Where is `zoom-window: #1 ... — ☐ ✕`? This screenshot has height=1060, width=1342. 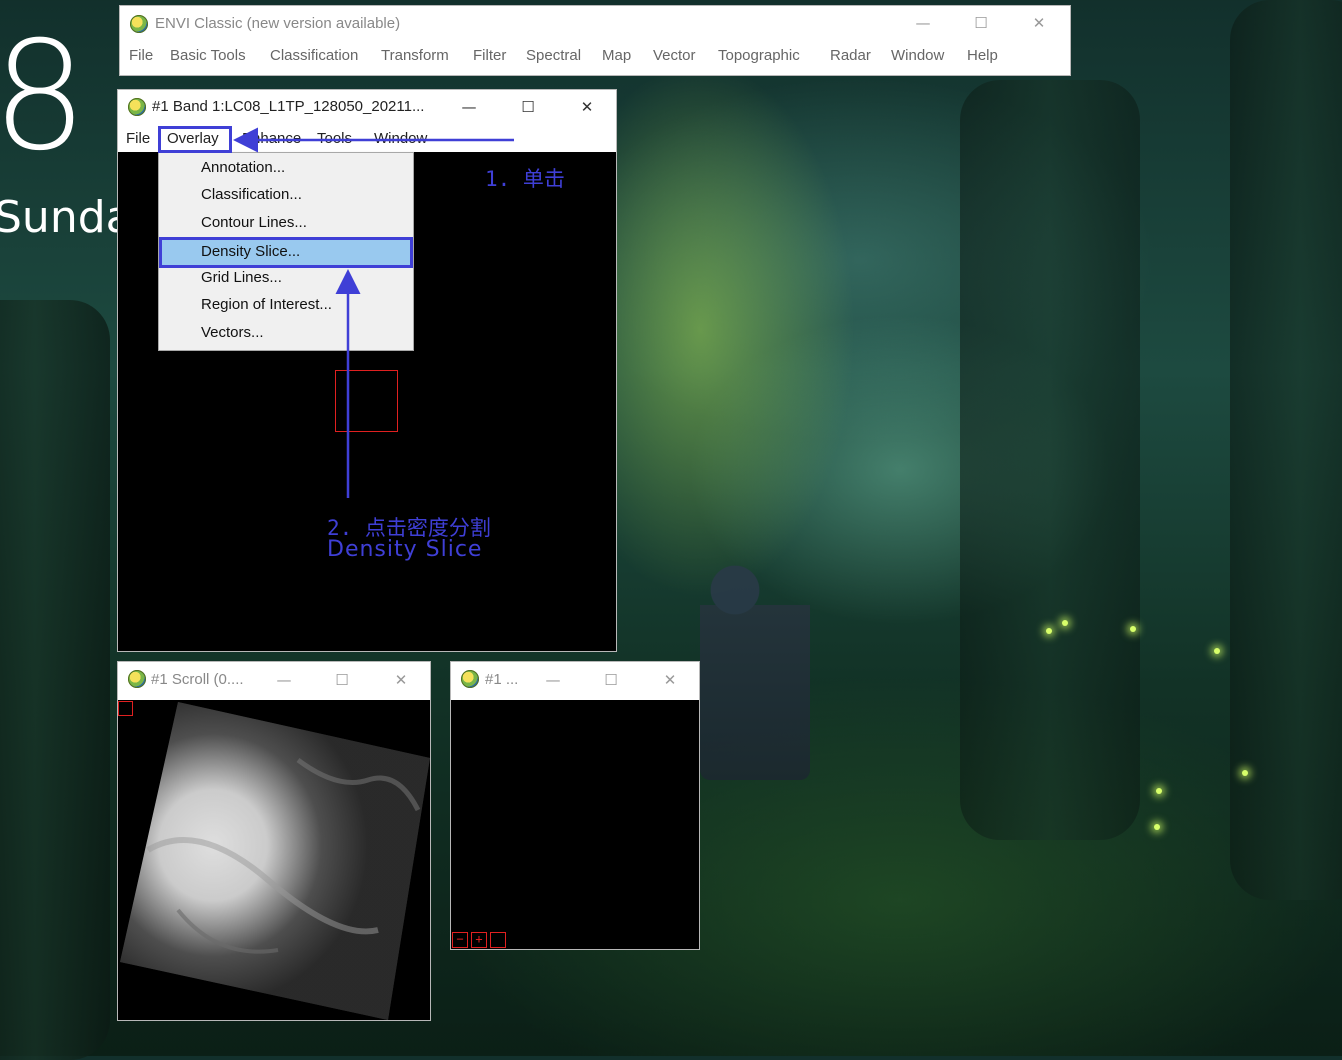 zoom-window: #1 ... — ☐ ✕ is located at coordinates (575, 805).